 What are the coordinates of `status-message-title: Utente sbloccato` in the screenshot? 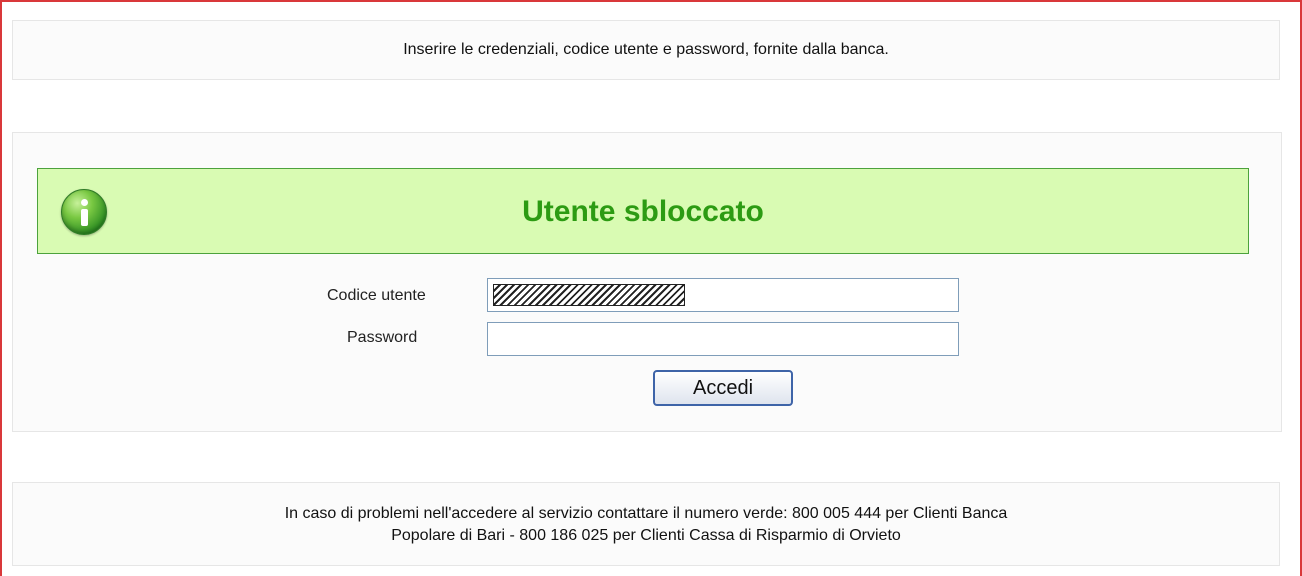 It's located at (643, 211).